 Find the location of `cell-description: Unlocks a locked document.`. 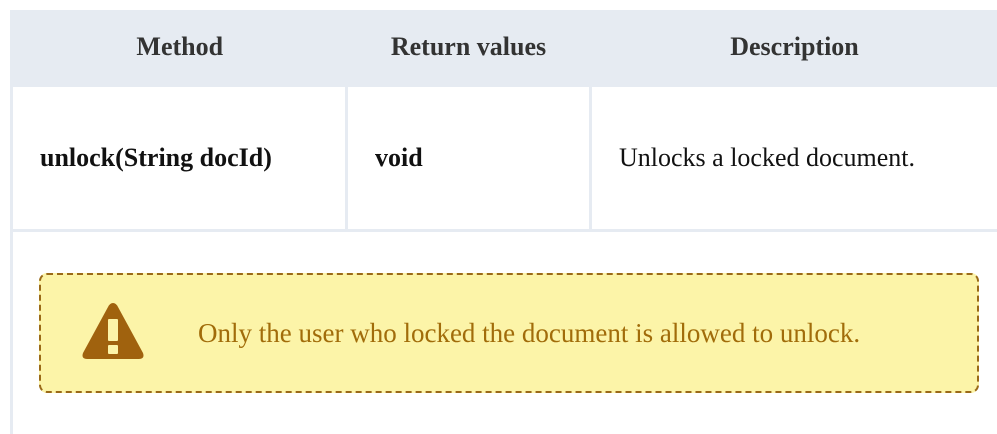

cell-description: Unlocks a locked document. is located at coordinates (793, 158).